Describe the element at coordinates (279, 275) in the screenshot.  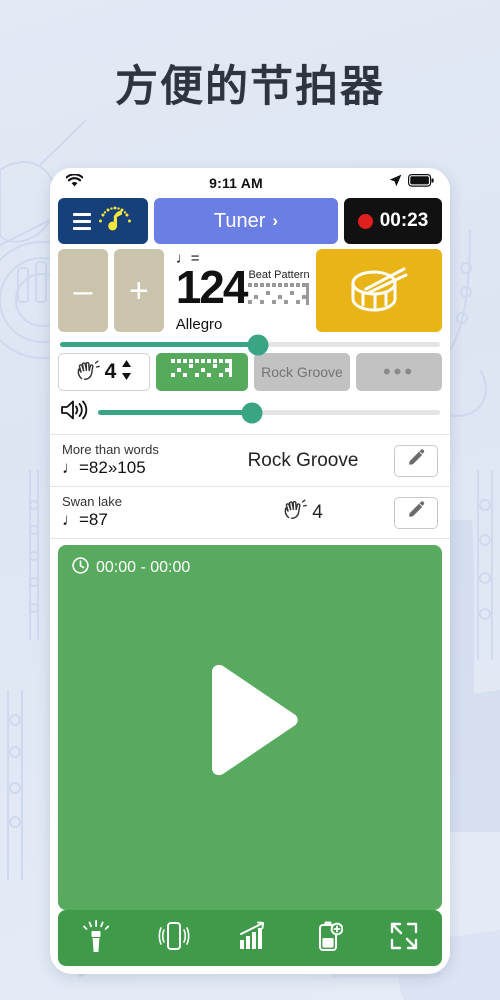
I see `beat-pattern-label: Beat Pattern` at that location.